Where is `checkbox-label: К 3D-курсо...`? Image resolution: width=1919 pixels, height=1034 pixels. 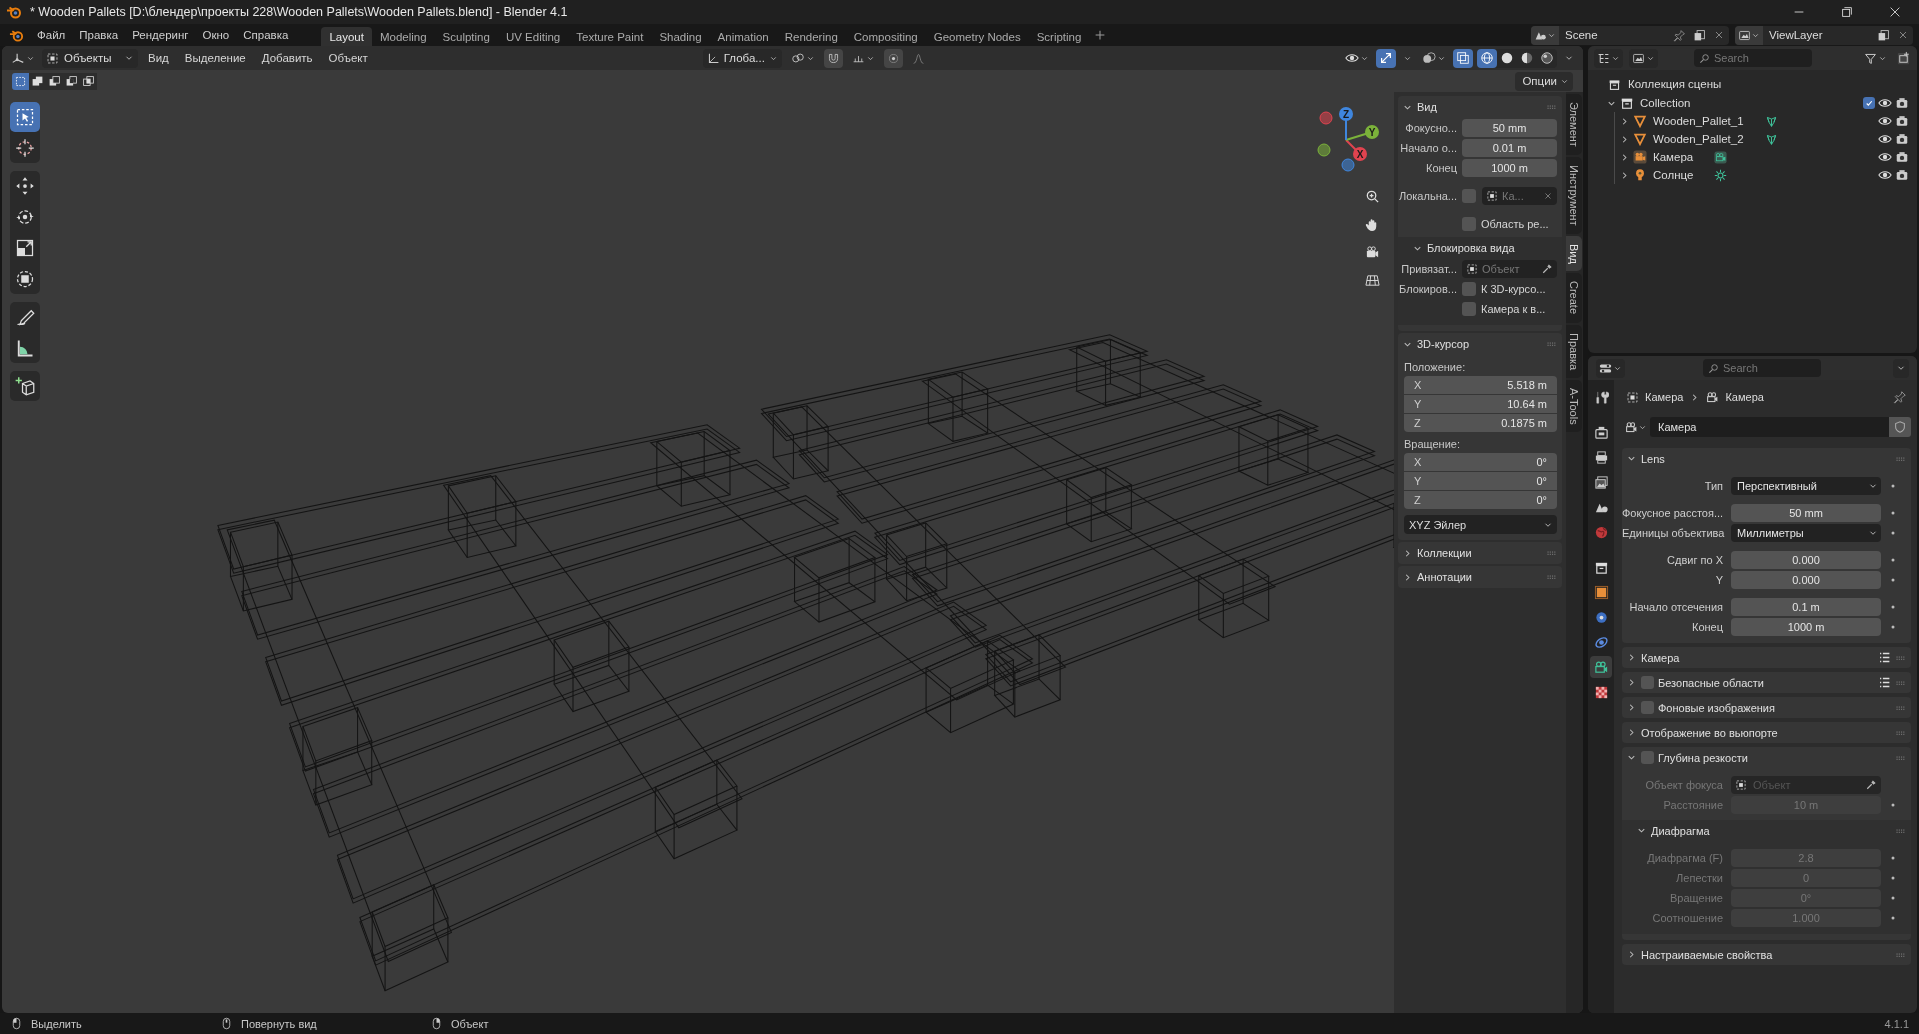 checkbox-label: К 3D-курсо... is located at coordinates (1513, 288).